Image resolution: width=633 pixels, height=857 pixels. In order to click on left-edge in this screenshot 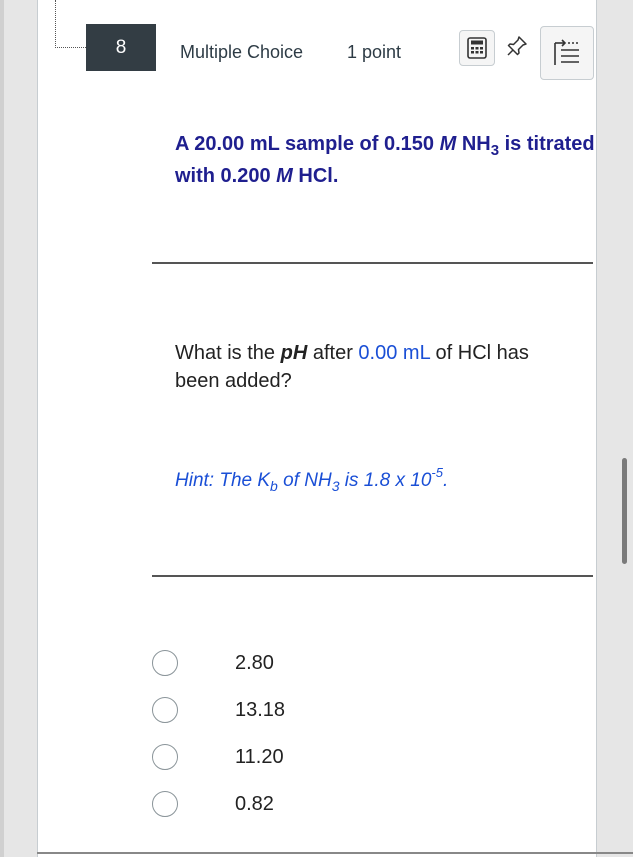, I will do `click(2, 428)`.